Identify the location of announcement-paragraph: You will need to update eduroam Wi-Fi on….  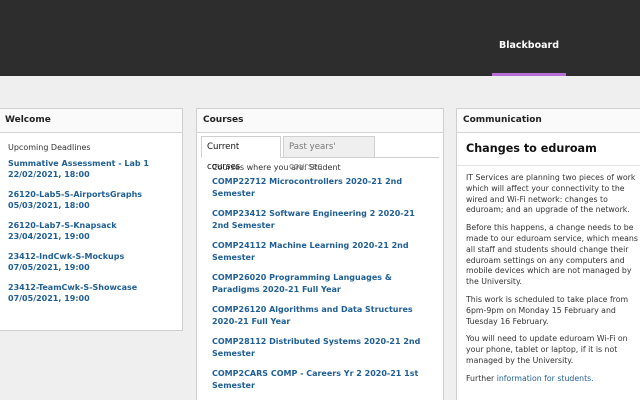
(547, 349).